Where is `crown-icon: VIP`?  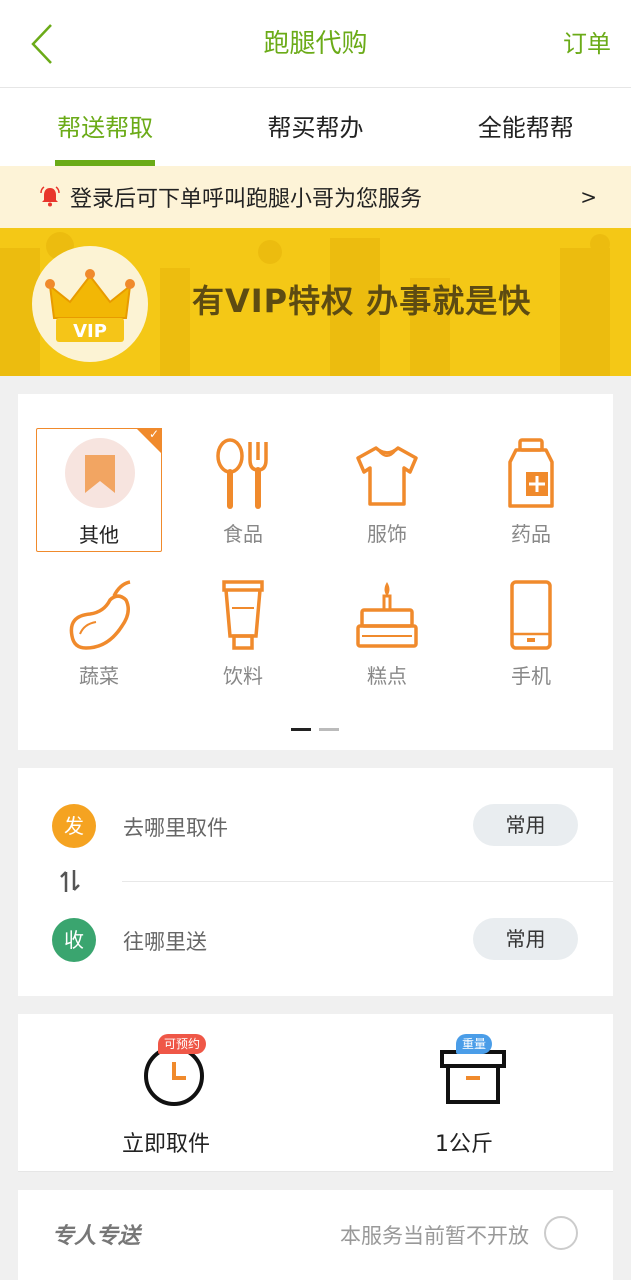
crown-icon: VIP is located at coordinates (90, 305).